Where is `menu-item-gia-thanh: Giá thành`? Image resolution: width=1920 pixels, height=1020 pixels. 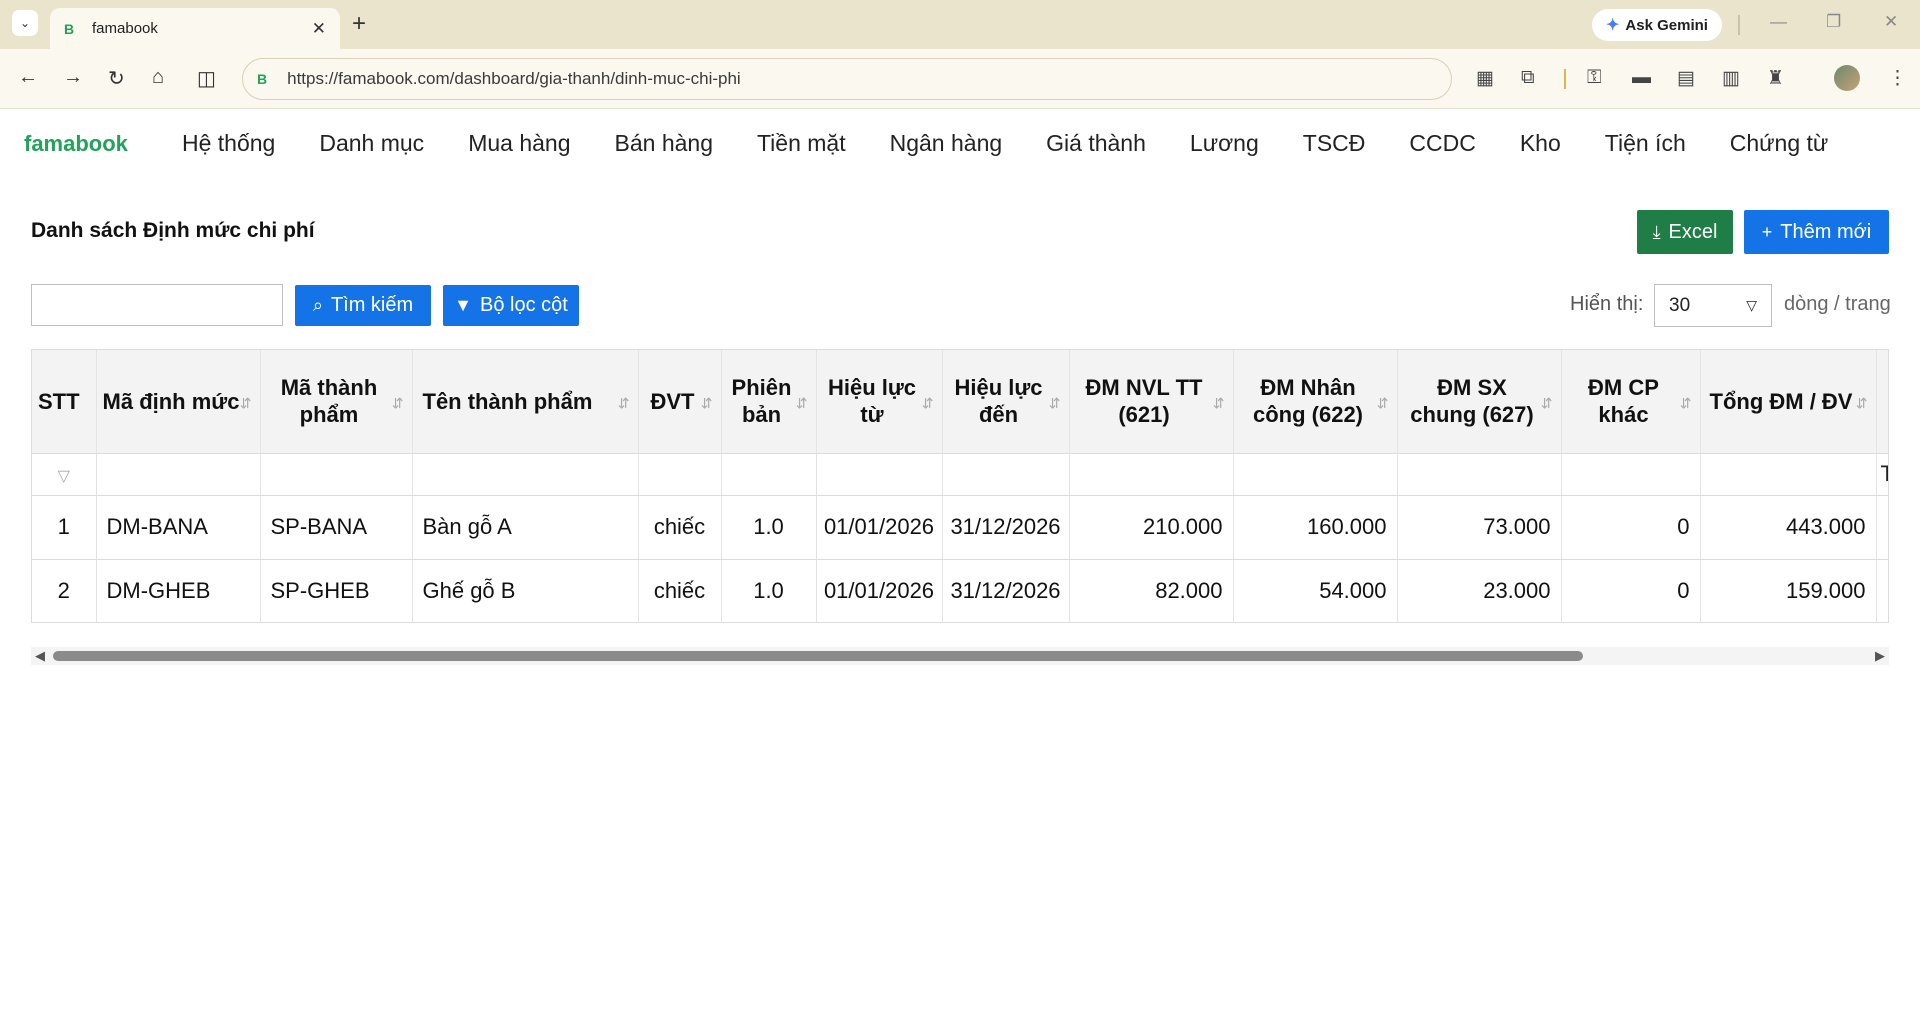 menu-item-gia-thanh: Giá thành is located at coordinates (1096, 143).